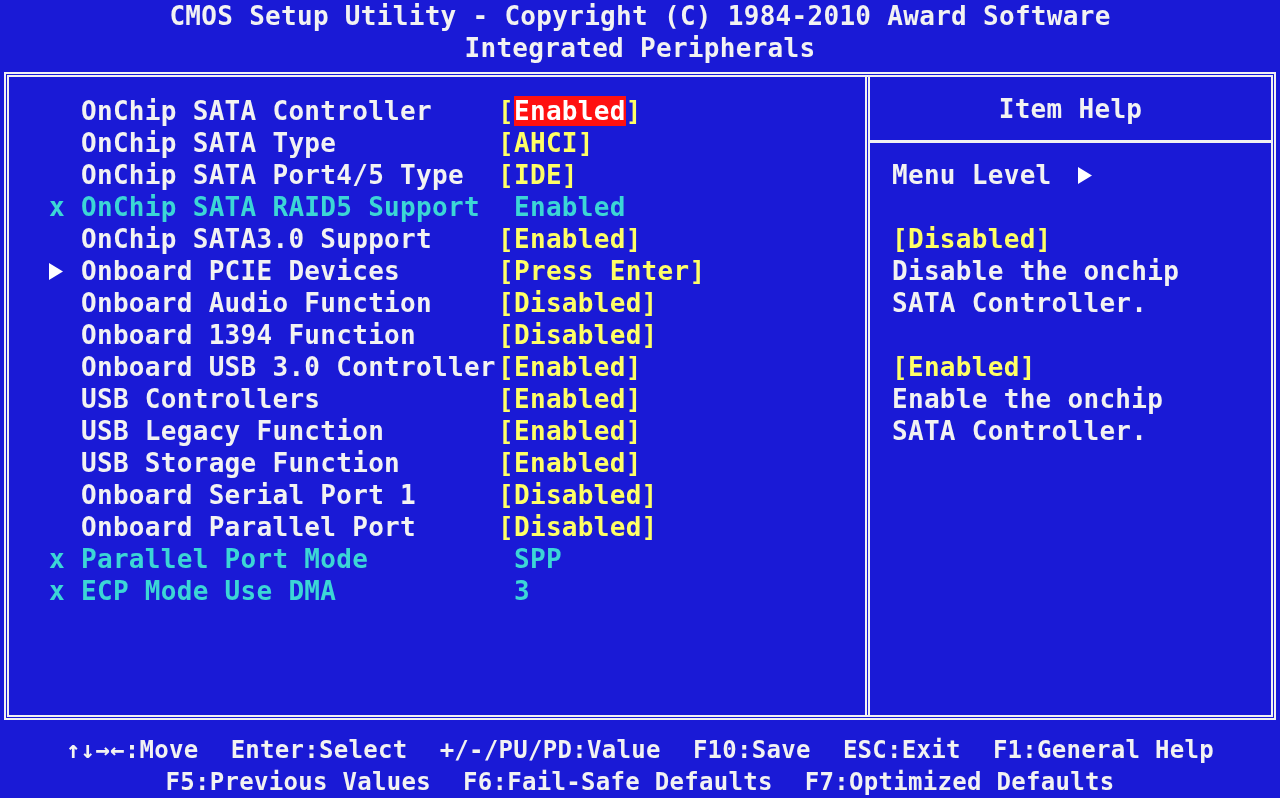 This screenshot has width=1280, height=798. I want to click on key-hint: F1:General Help, so click(1103, 750).